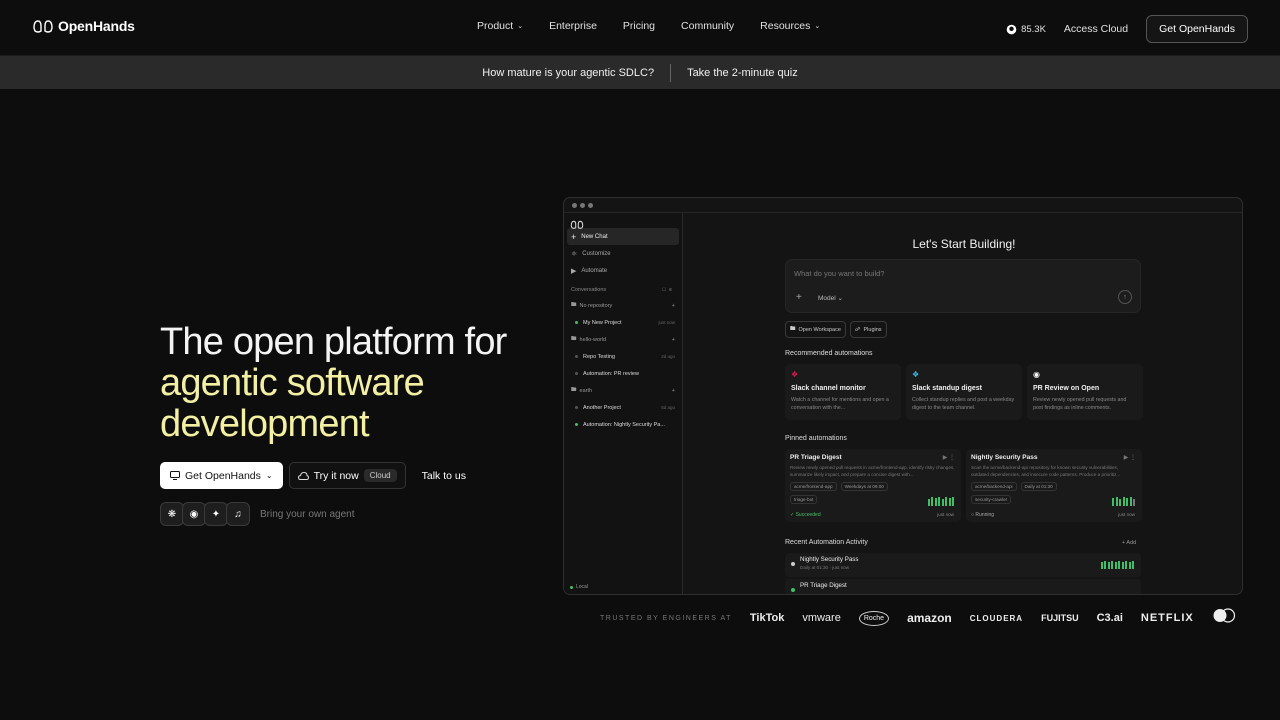 This screenshot has height=720, width=1280. What do you see at coordinates (1125, 297) in the screenshot?
I see `send-arrow-icon: ↑` at bounding box center [1125, 297].